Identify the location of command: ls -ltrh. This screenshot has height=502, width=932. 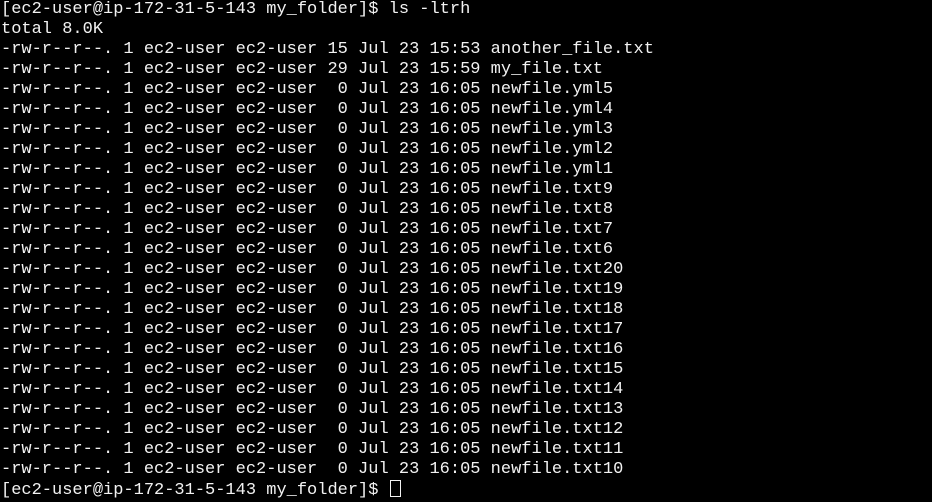
(429, 9).